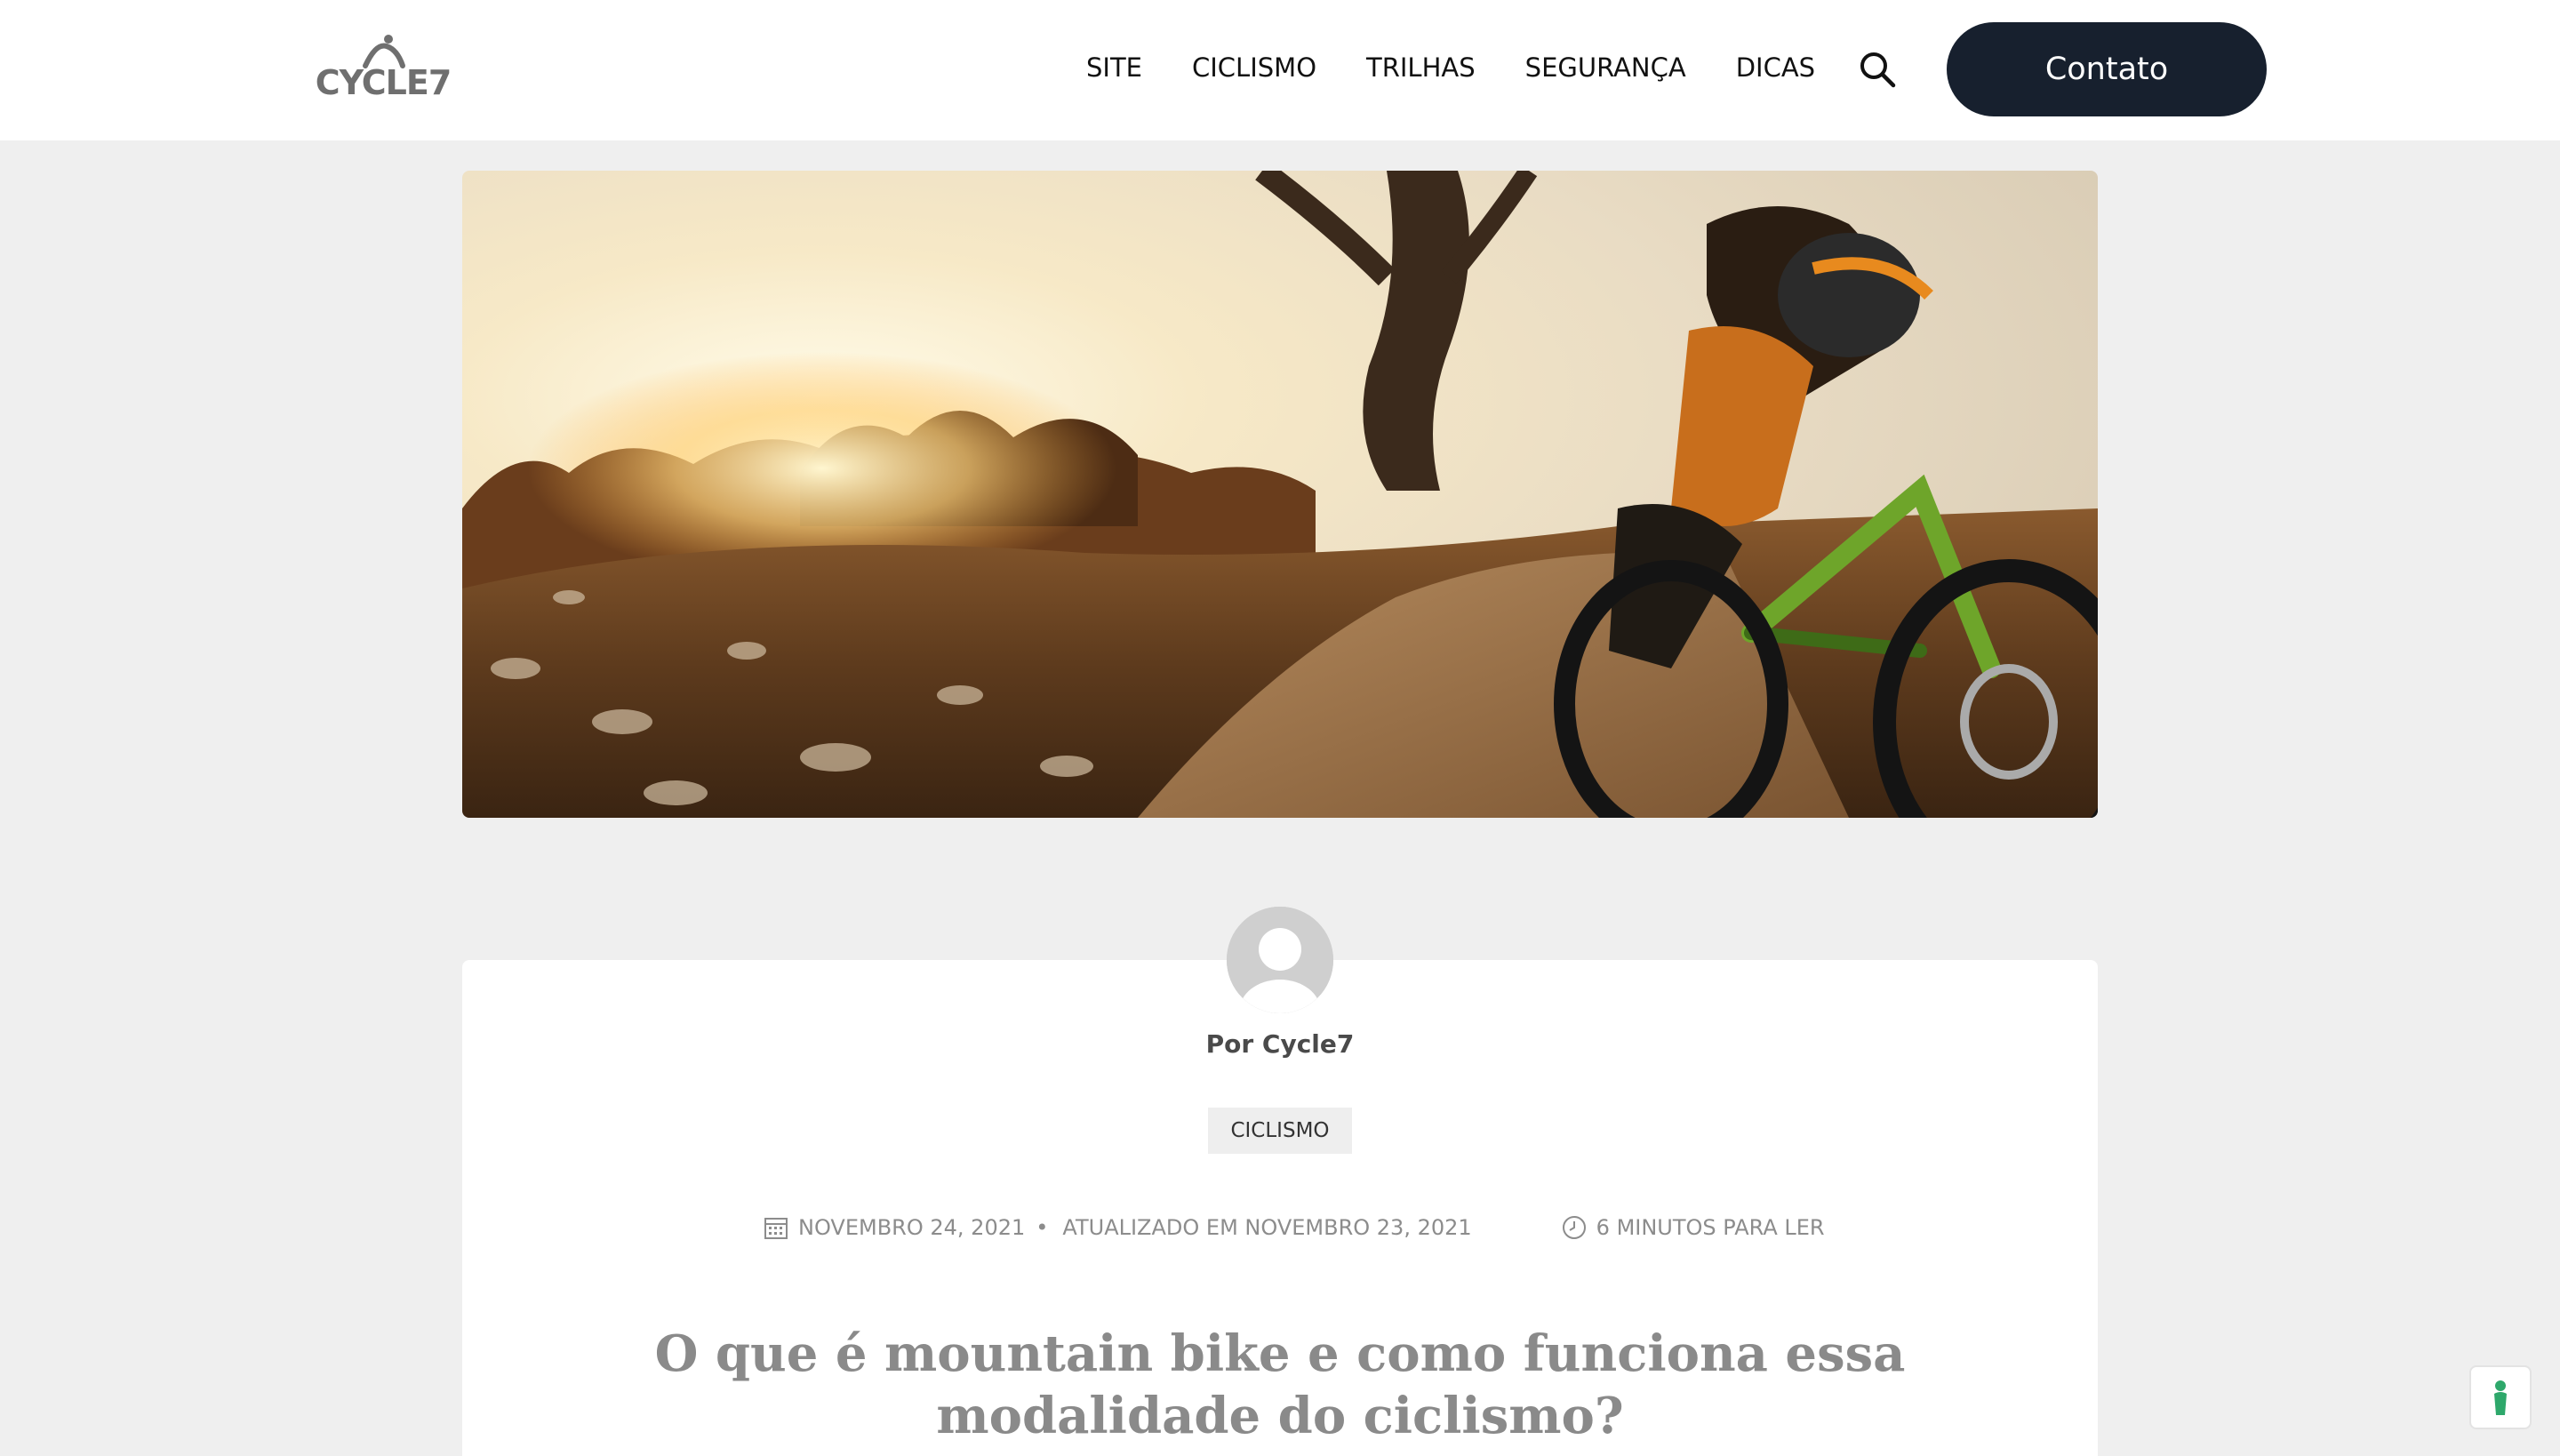  I want to click on logo-text: CYCLE7, so click(383, 82).